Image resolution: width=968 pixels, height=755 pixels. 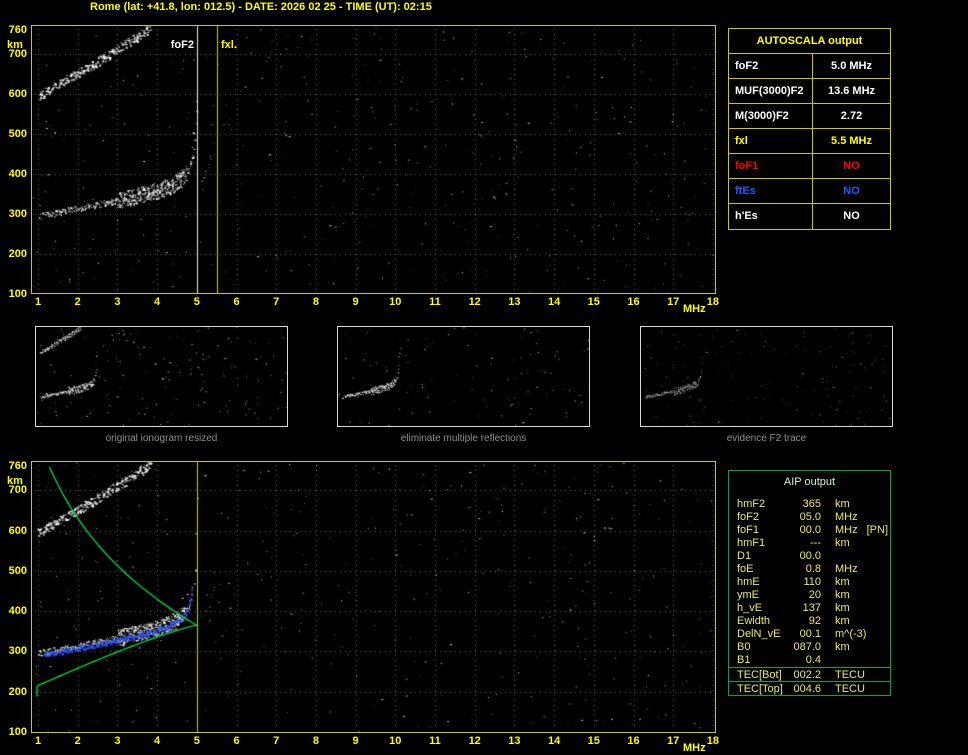 What do you see at coordinates (229, 45) in the screenshot?
I see `fxl-marker-label: fxl.` at bounding box center [229, 45].